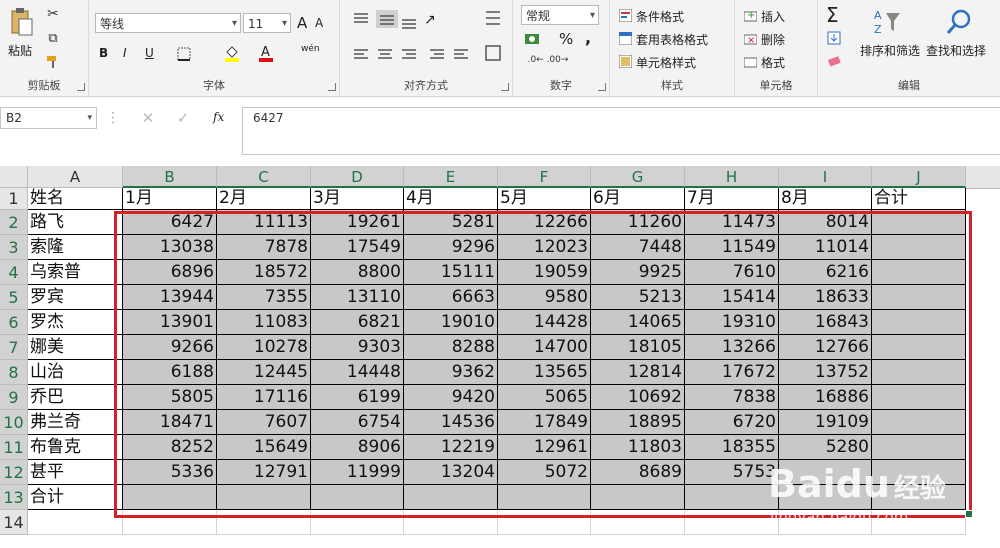 Image resolution: width=1000 pixels, height=548 pixels. What do you see at coordinates (14, 199) in the screenshot?
I see `row-header-1: 1` at bounding box center [14, 199].